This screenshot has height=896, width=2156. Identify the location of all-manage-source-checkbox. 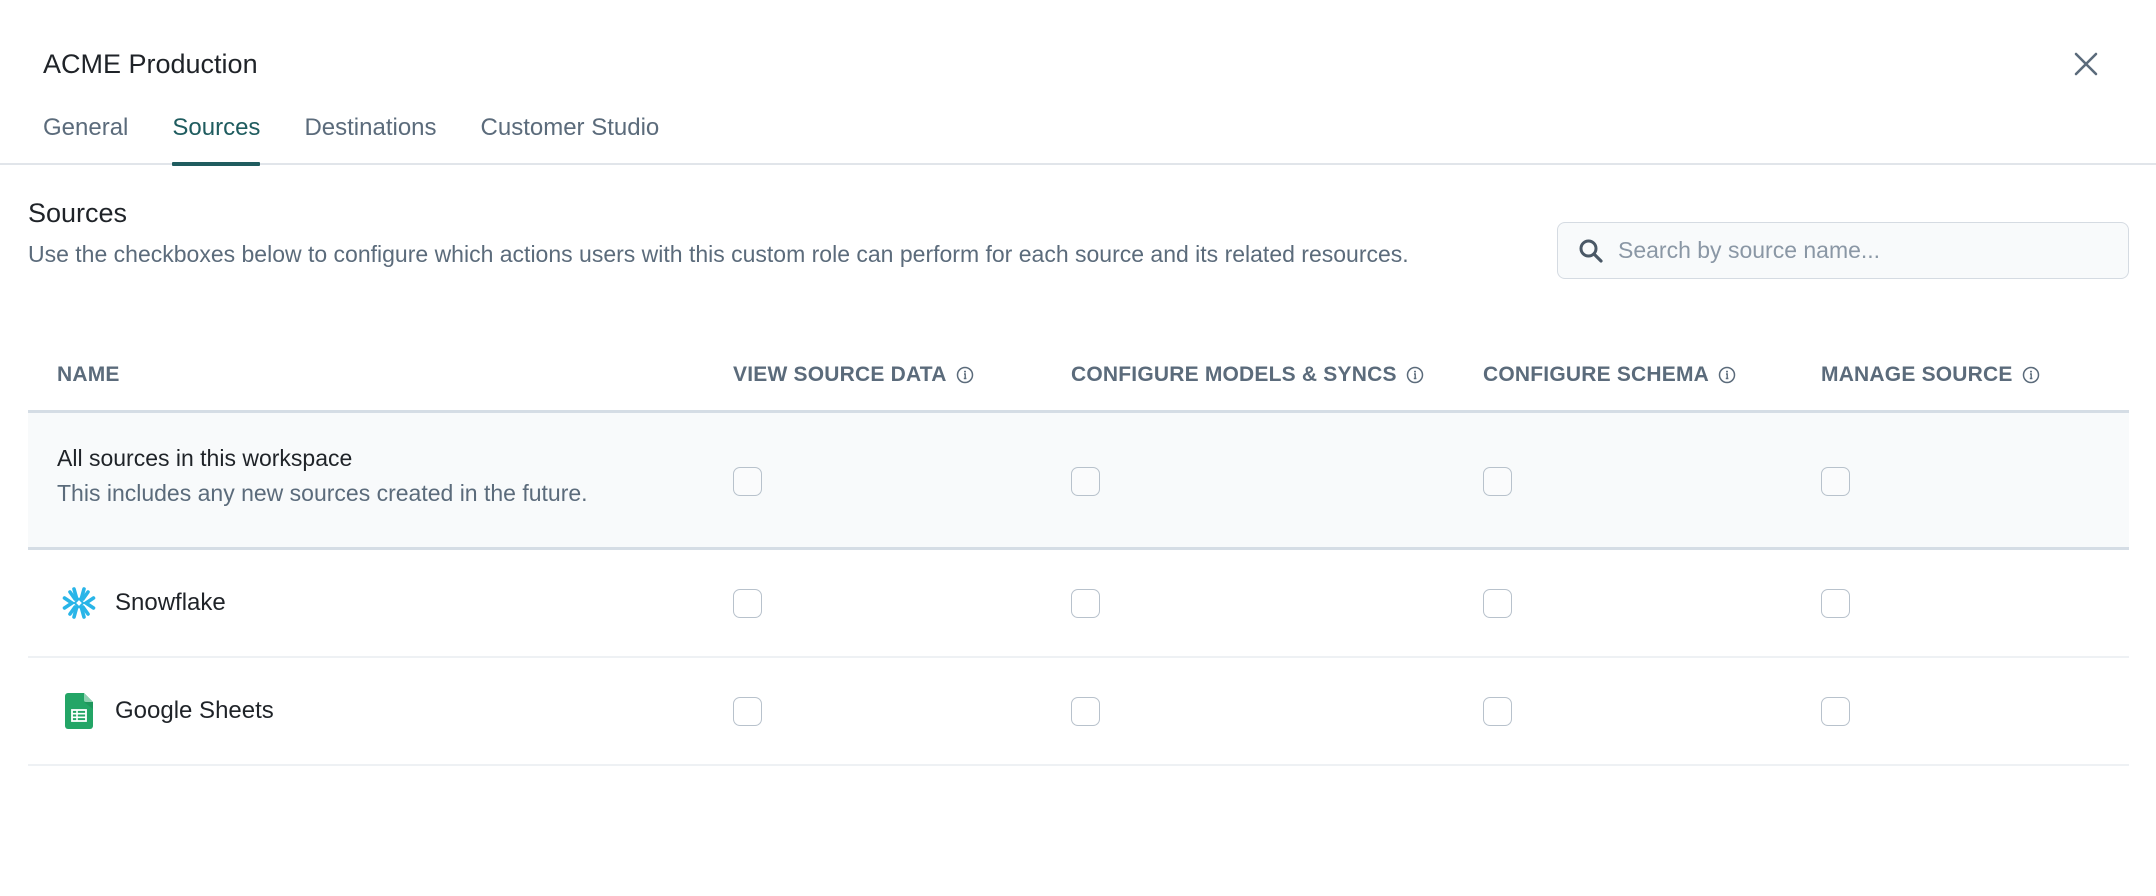
(1835, 481).